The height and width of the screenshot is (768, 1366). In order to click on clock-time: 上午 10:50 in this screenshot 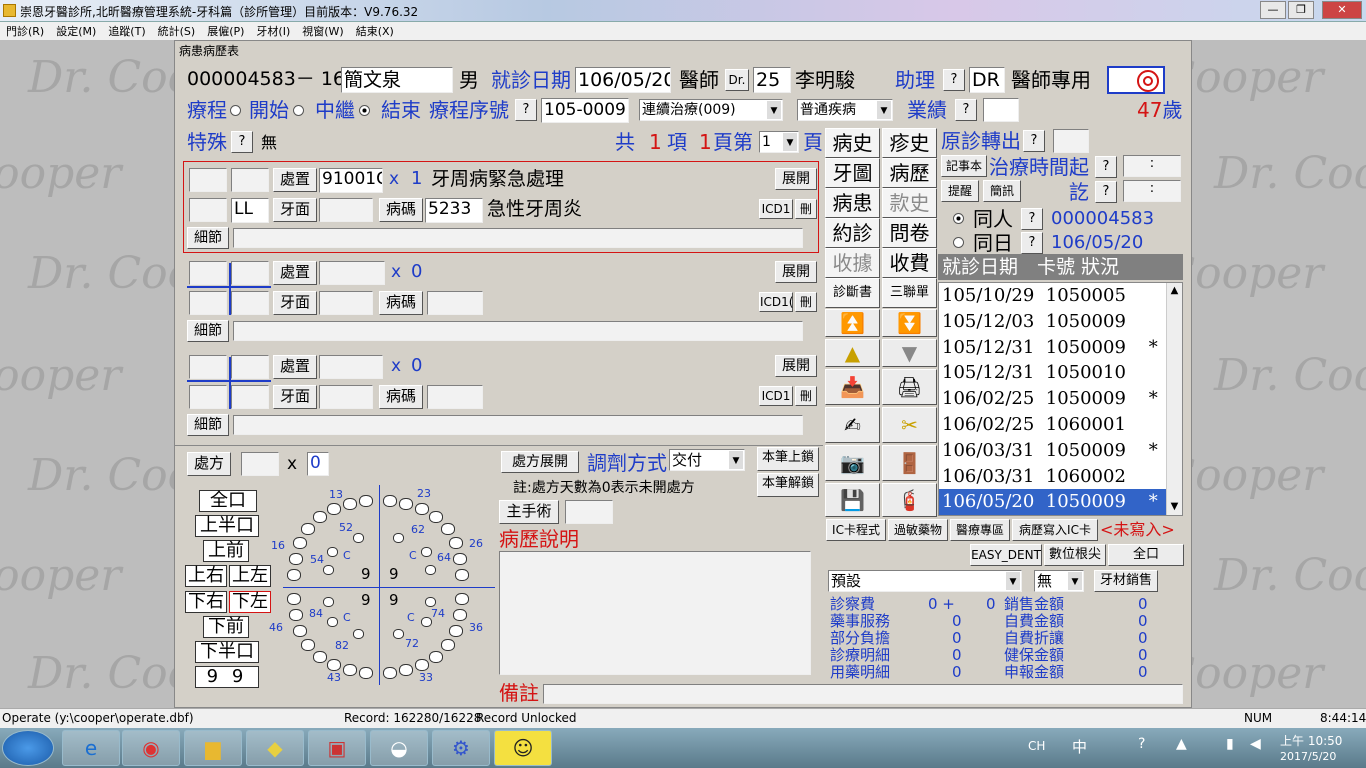, I will do `click(1311, 740)`.